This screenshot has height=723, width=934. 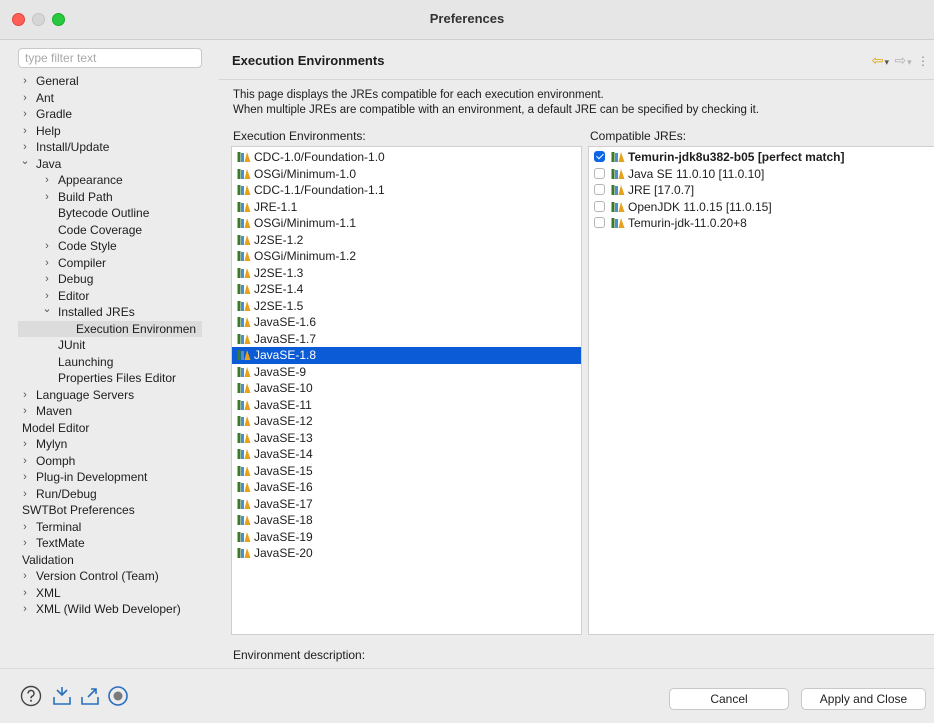 I want to click on environment-item: JavaSE-19, so click(x=406, y=537).